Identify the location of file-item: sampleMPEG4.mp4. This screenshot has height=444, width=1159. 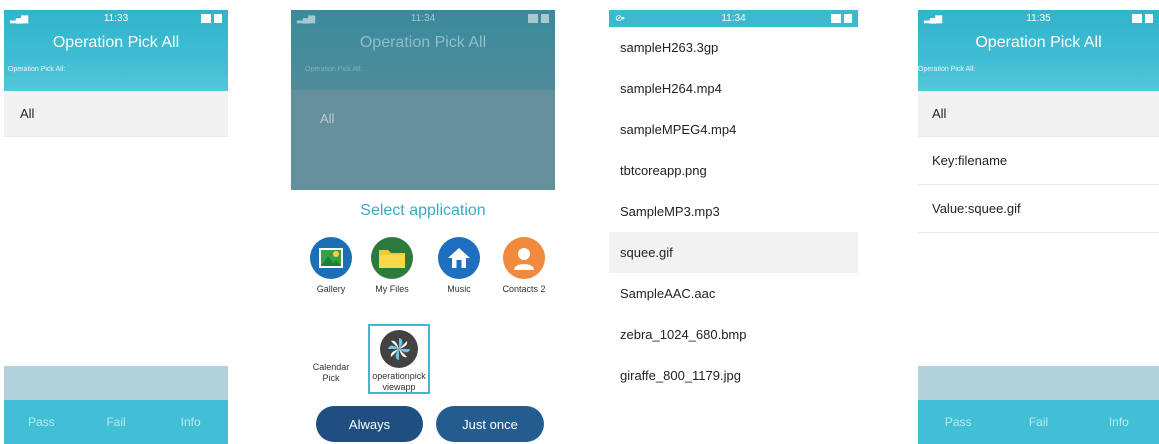
(733, 129).